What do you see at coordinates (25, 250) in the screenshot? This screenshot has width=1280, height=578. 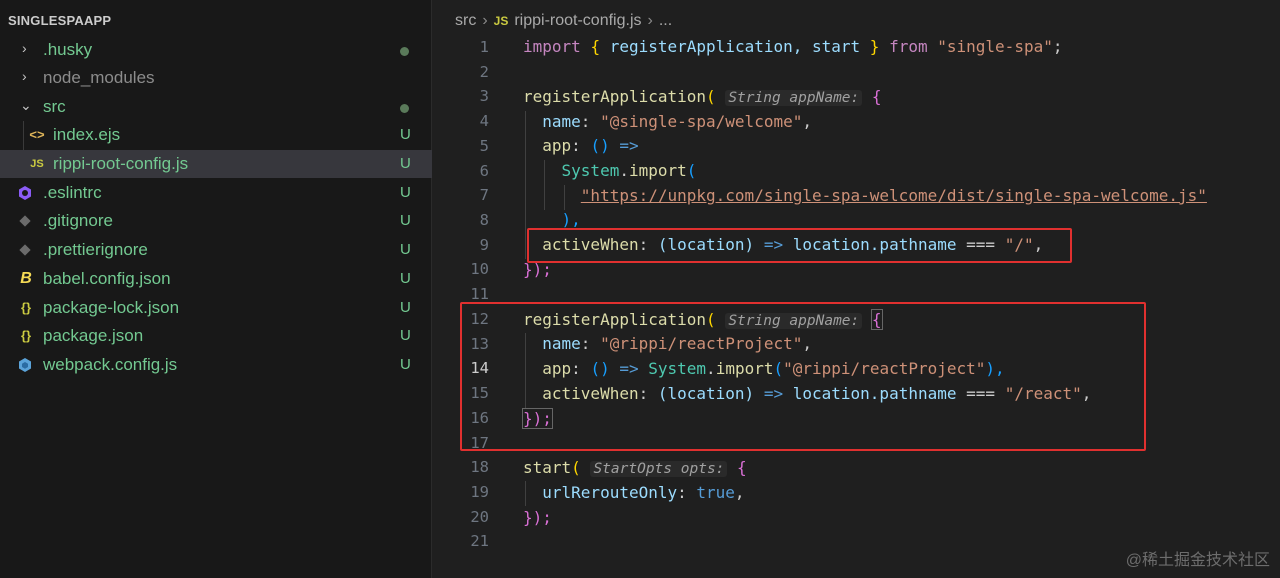 I see `ignore-file-icon` at bounding box center [25, 250].